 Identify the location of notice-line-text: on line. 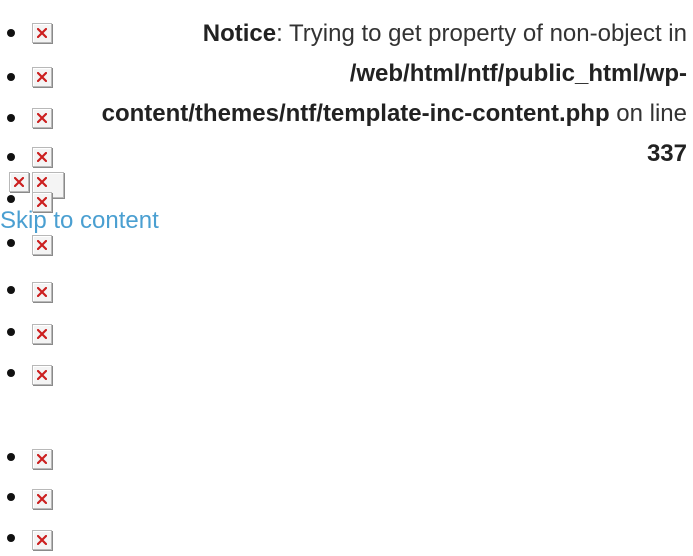
(648, 113).